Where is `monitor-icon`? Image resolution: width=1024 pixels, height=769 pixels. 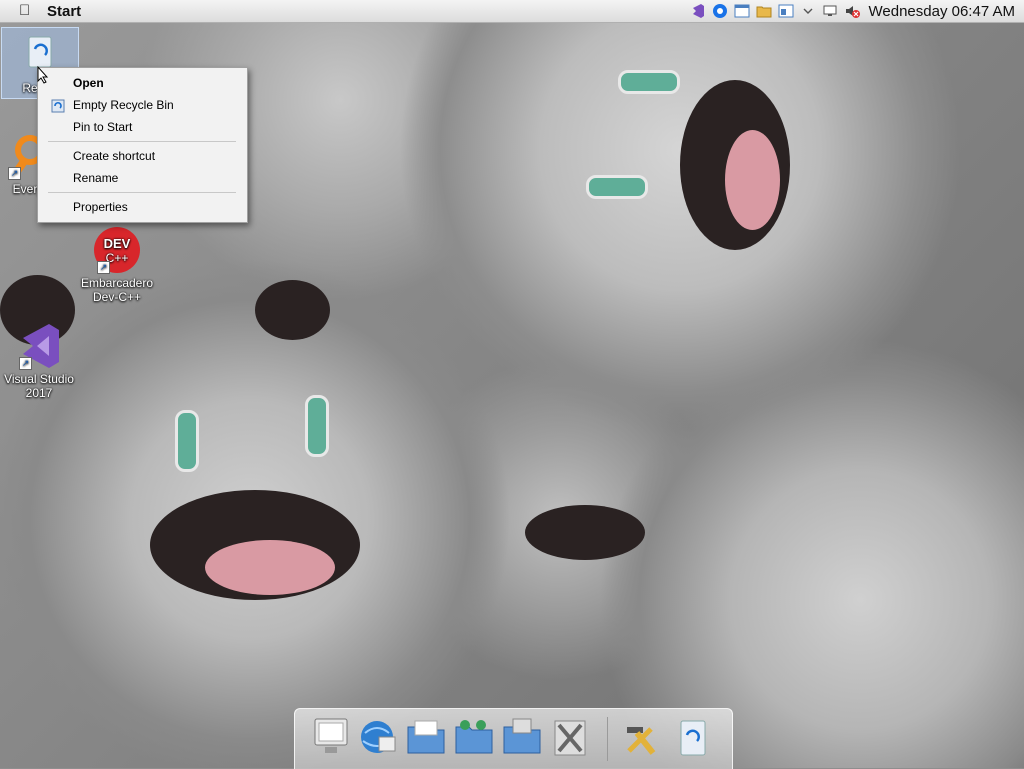
monitor-icon is located at coordinates (332, 737).